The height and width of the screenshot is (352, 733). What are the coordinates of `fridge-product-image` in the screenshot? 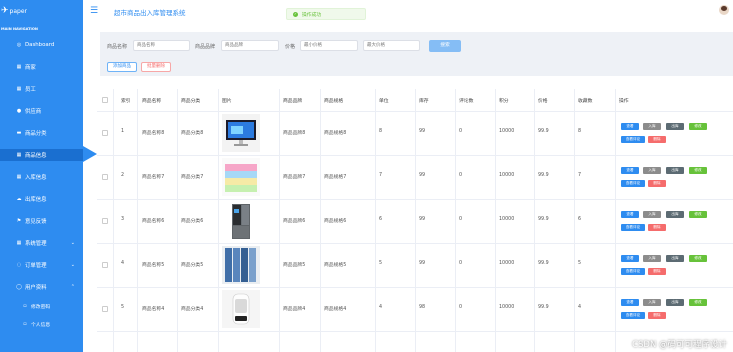 It's located at (241, 221).